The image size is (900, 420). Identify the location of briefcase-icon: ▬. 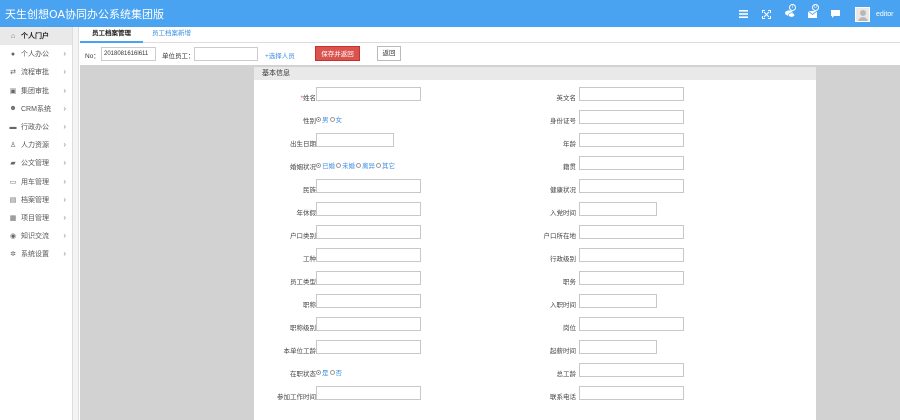
(13, 127).